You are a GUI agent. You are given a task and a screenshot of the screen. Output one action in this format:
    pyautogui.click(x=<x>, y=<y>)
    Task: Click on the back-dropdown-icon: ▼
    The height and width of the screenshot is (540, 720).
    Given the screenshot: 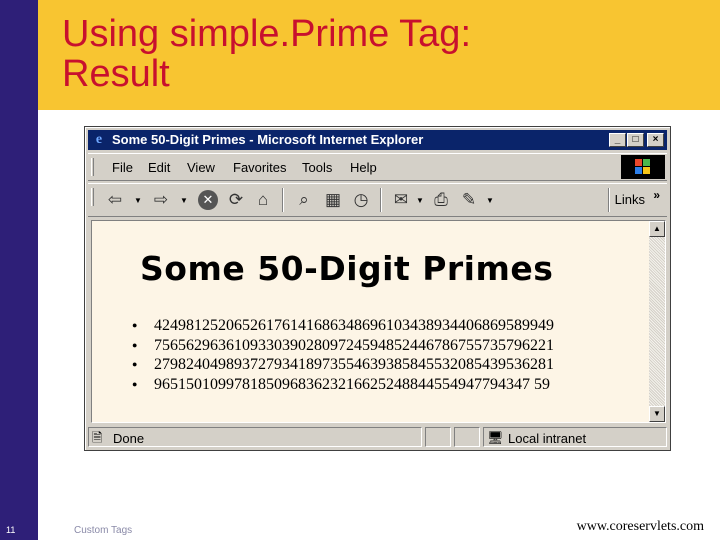 What is the action you would take?
    pyautogui.click(x=138, y=200)
    